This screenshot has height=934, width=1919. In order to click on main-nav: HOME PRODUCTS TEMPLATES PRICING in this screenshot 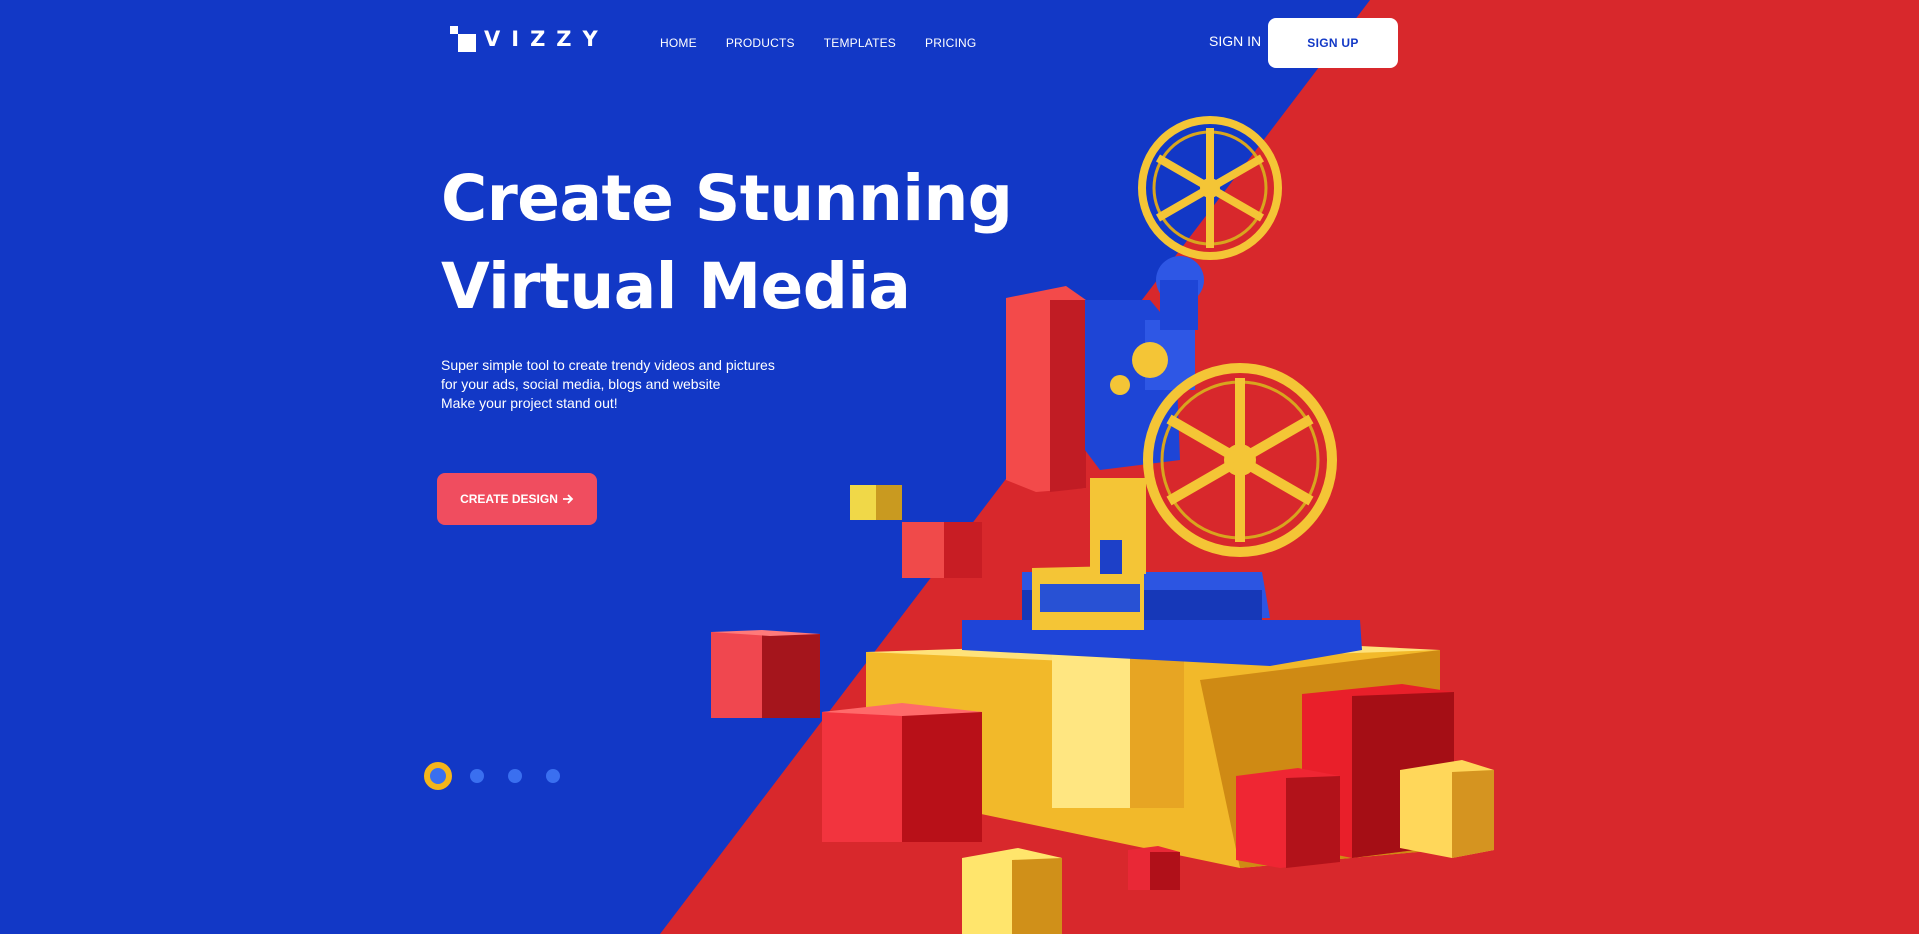, I will do `click(818, 43)`.